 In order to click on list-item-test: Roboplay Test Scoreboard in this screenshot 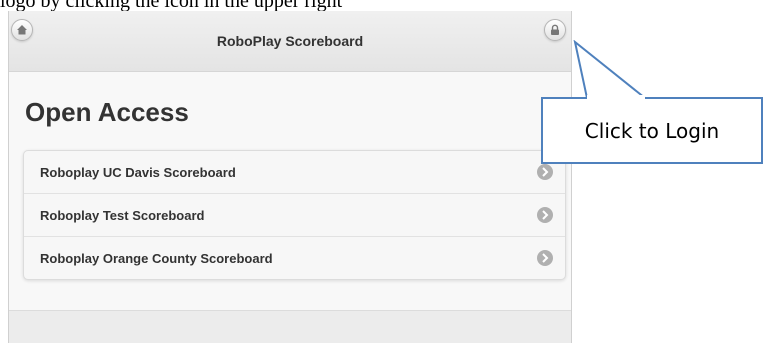, I will do `click(294, 215)`.